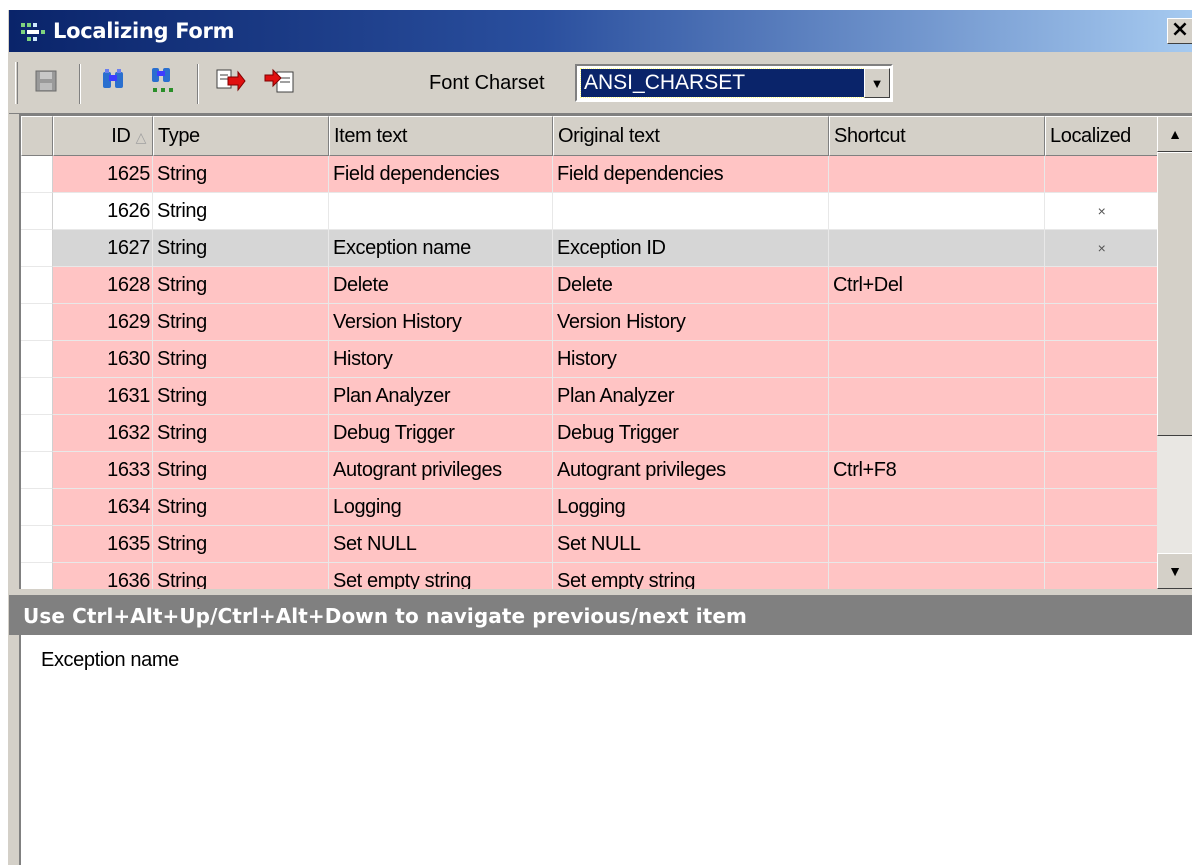  What do you see at coordinates (723, 83) in the screenshot?
I see `charset-value: ANSI_CHARSET` at bounding box center [723, 83].